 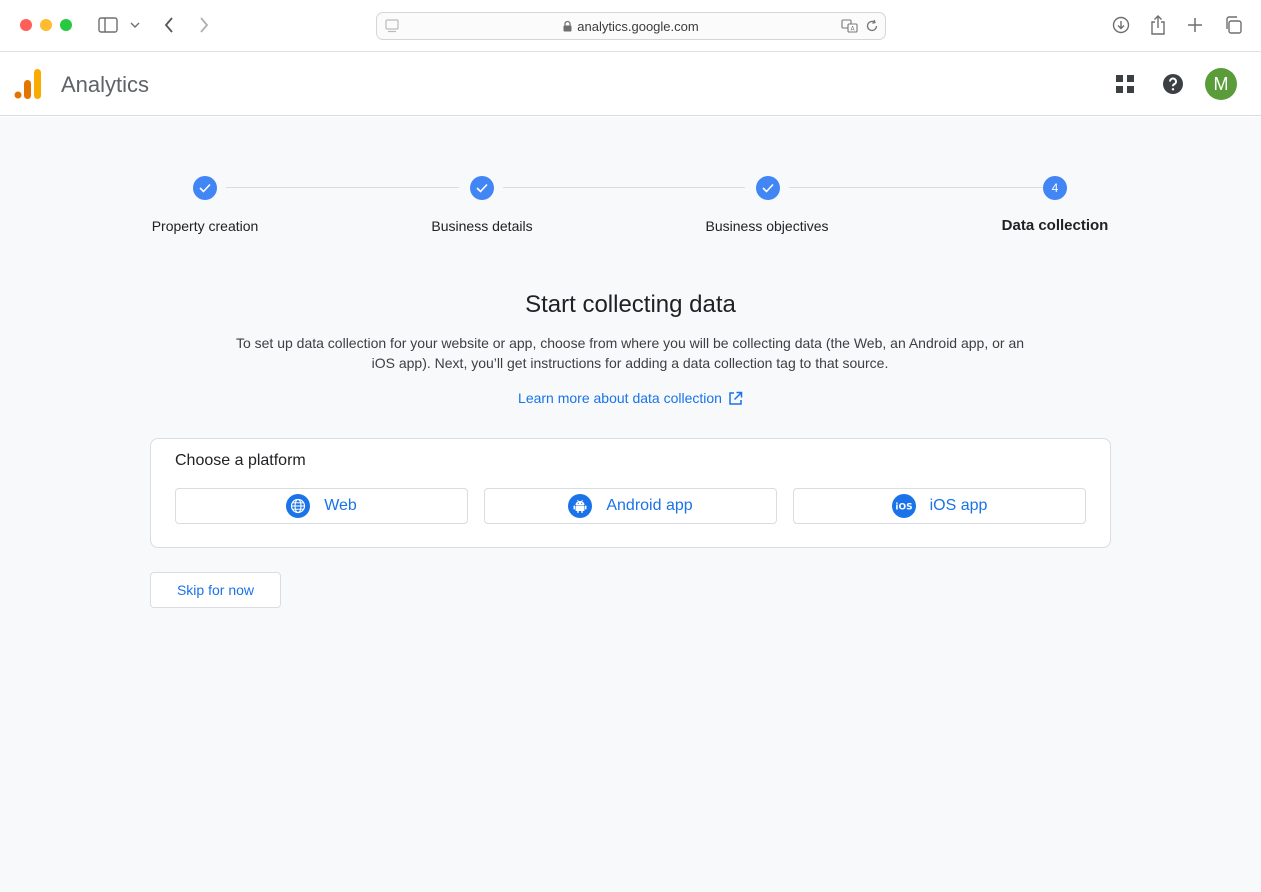 I want to click on reload-icon, so click(x=872, y=28).